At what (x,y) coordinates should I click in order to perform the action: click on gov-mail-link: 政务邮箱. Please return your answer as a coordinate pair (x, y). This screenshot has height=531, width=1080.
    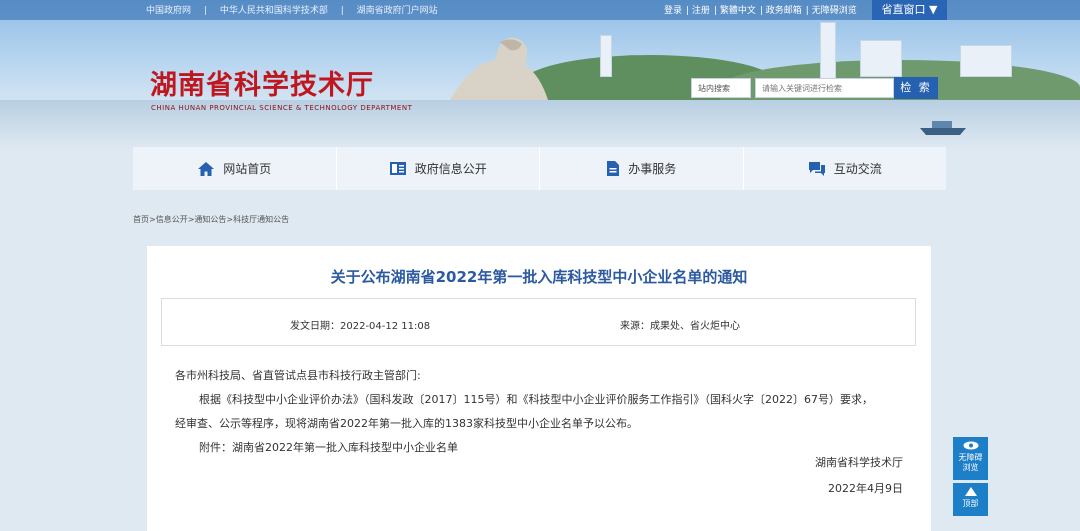
    Looking at the image, I should click on (784, 11).